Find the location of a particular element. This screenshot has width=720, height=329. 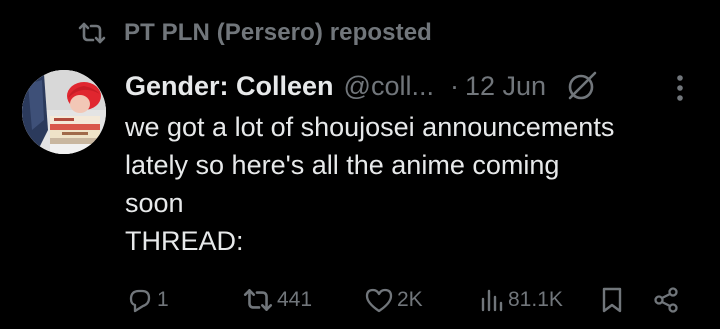

repost-count: 441 is located at coordinates (295, 299).